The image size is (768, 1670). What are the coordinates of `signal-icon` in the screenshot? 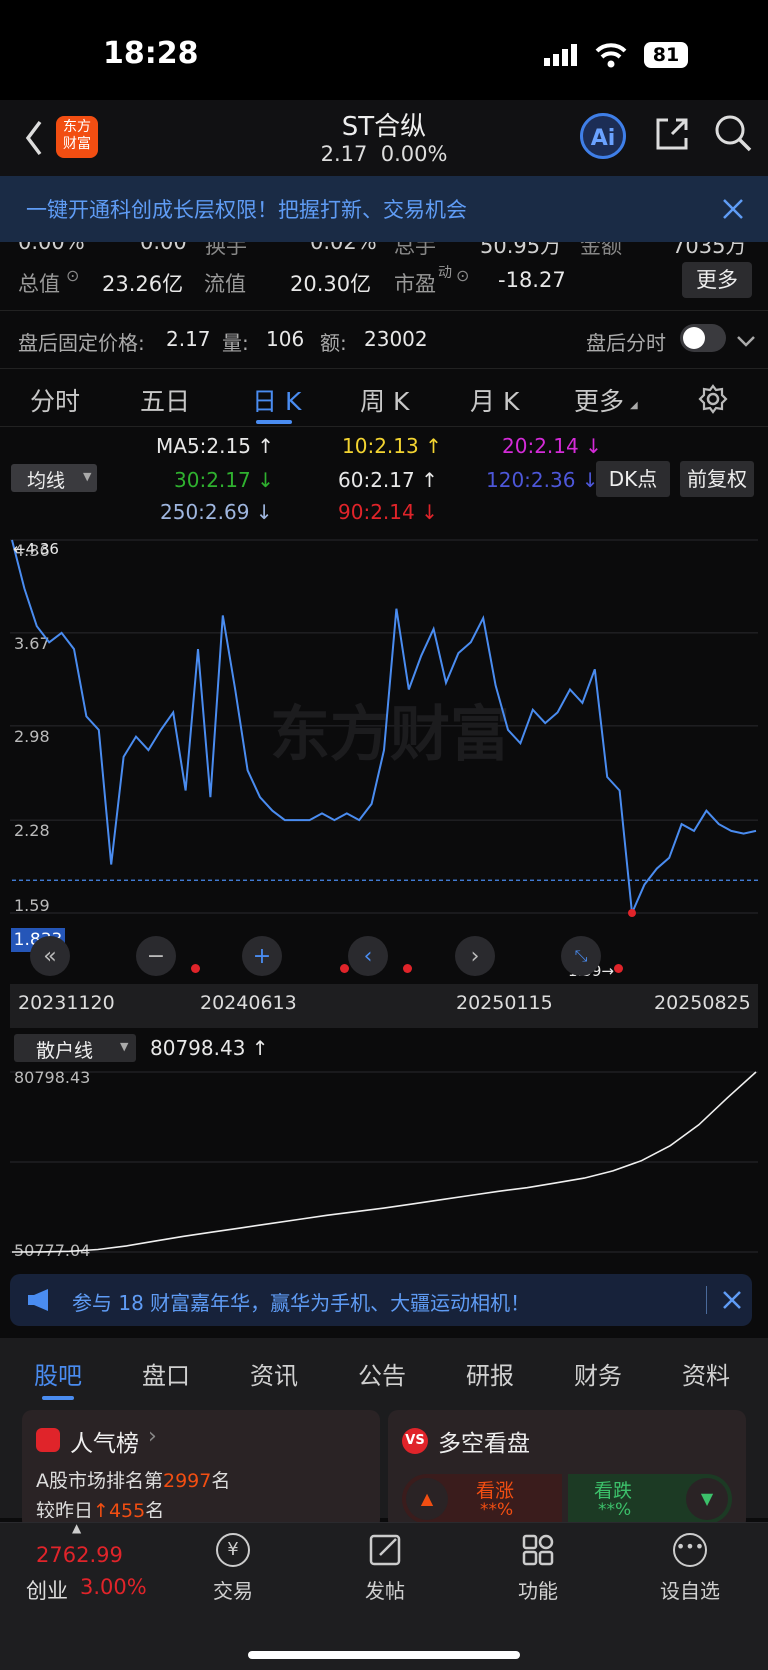 It's located at (561, 58).